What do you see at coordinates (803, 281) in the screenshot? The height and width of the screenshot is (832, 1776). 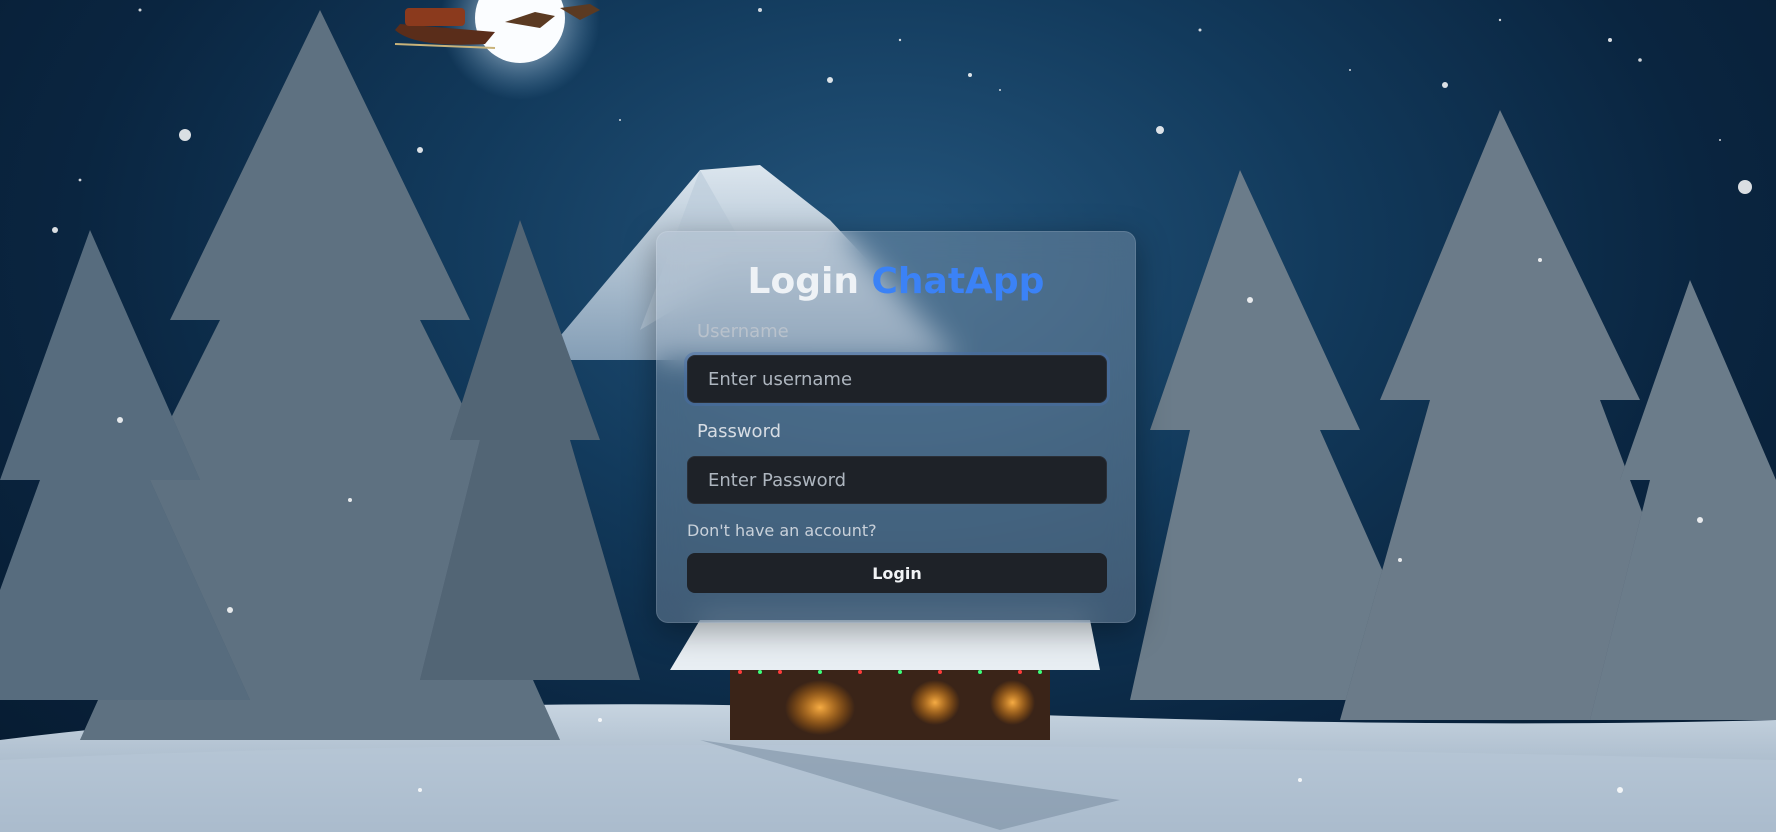 I see `title-prefix: Login` at bounding box center [803, 281].